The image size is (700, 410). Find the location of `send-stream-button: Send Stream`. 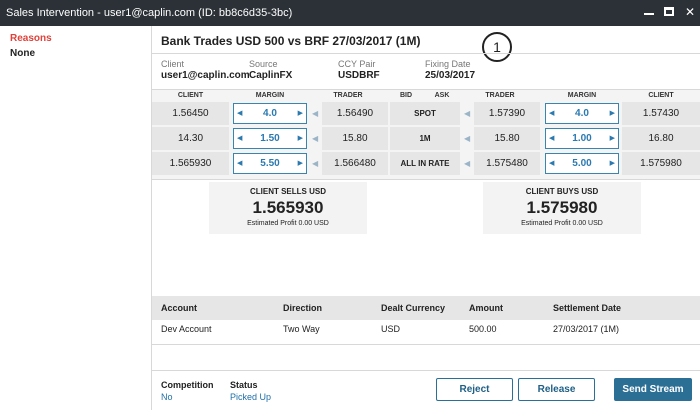

send-stream-button: Send Stream is located at coordinates (653, 389).